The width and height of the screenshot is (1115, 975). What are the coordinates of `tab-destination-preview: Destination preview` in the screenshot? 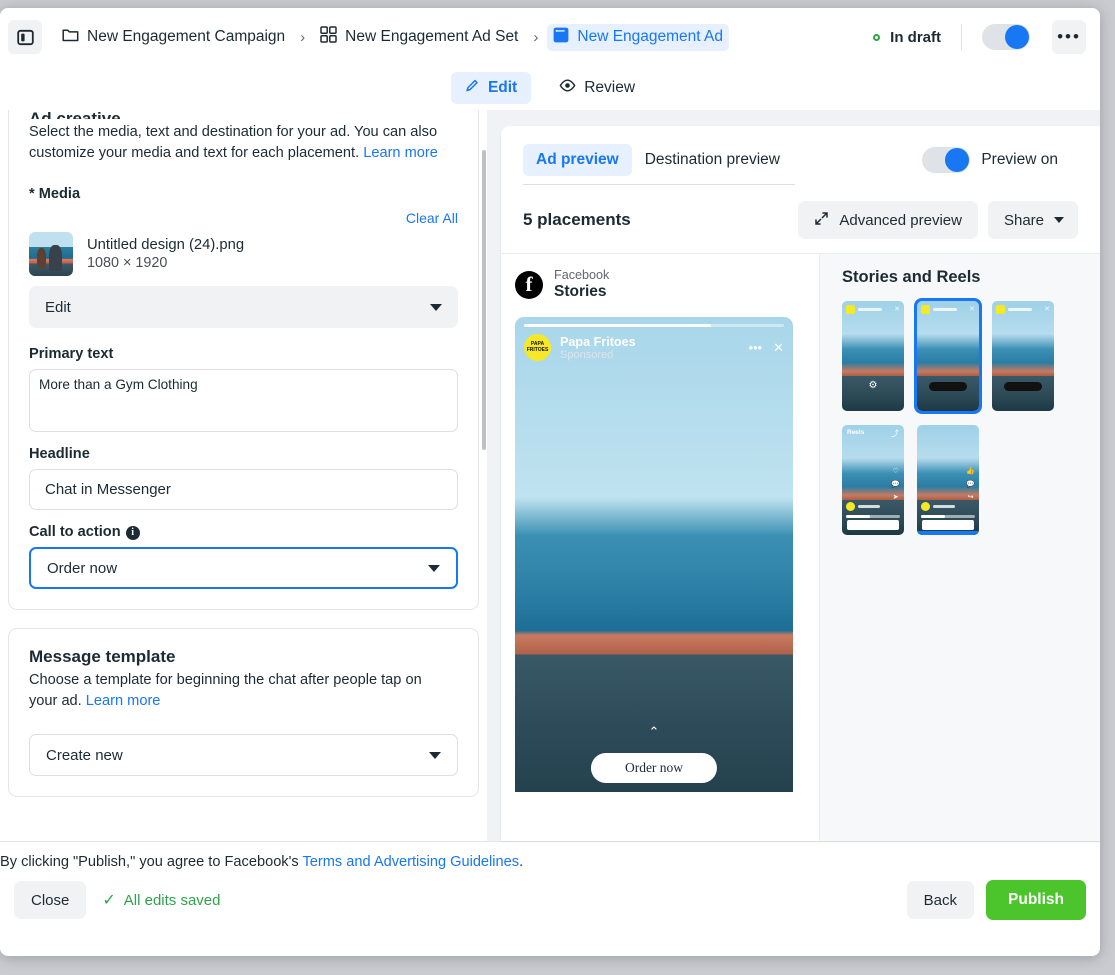 It's located at (712, 160).